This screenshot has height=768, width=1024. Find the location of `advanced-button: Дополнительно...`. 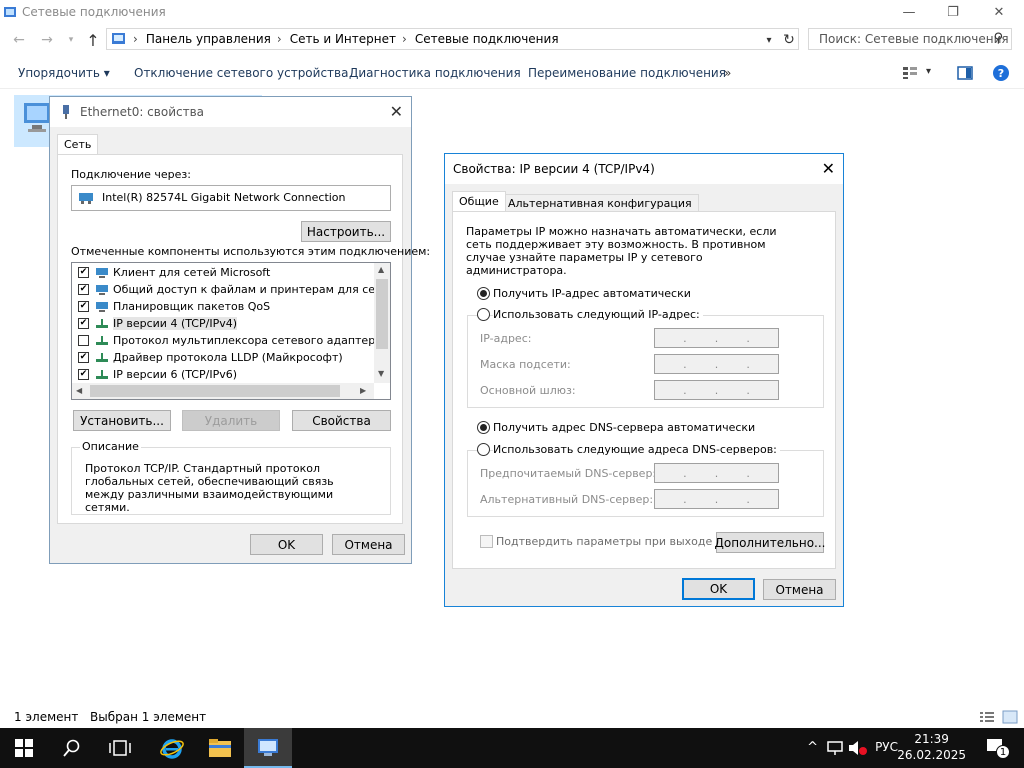

advanced-button: Дополнительно... is located at coordinates (770, 542).